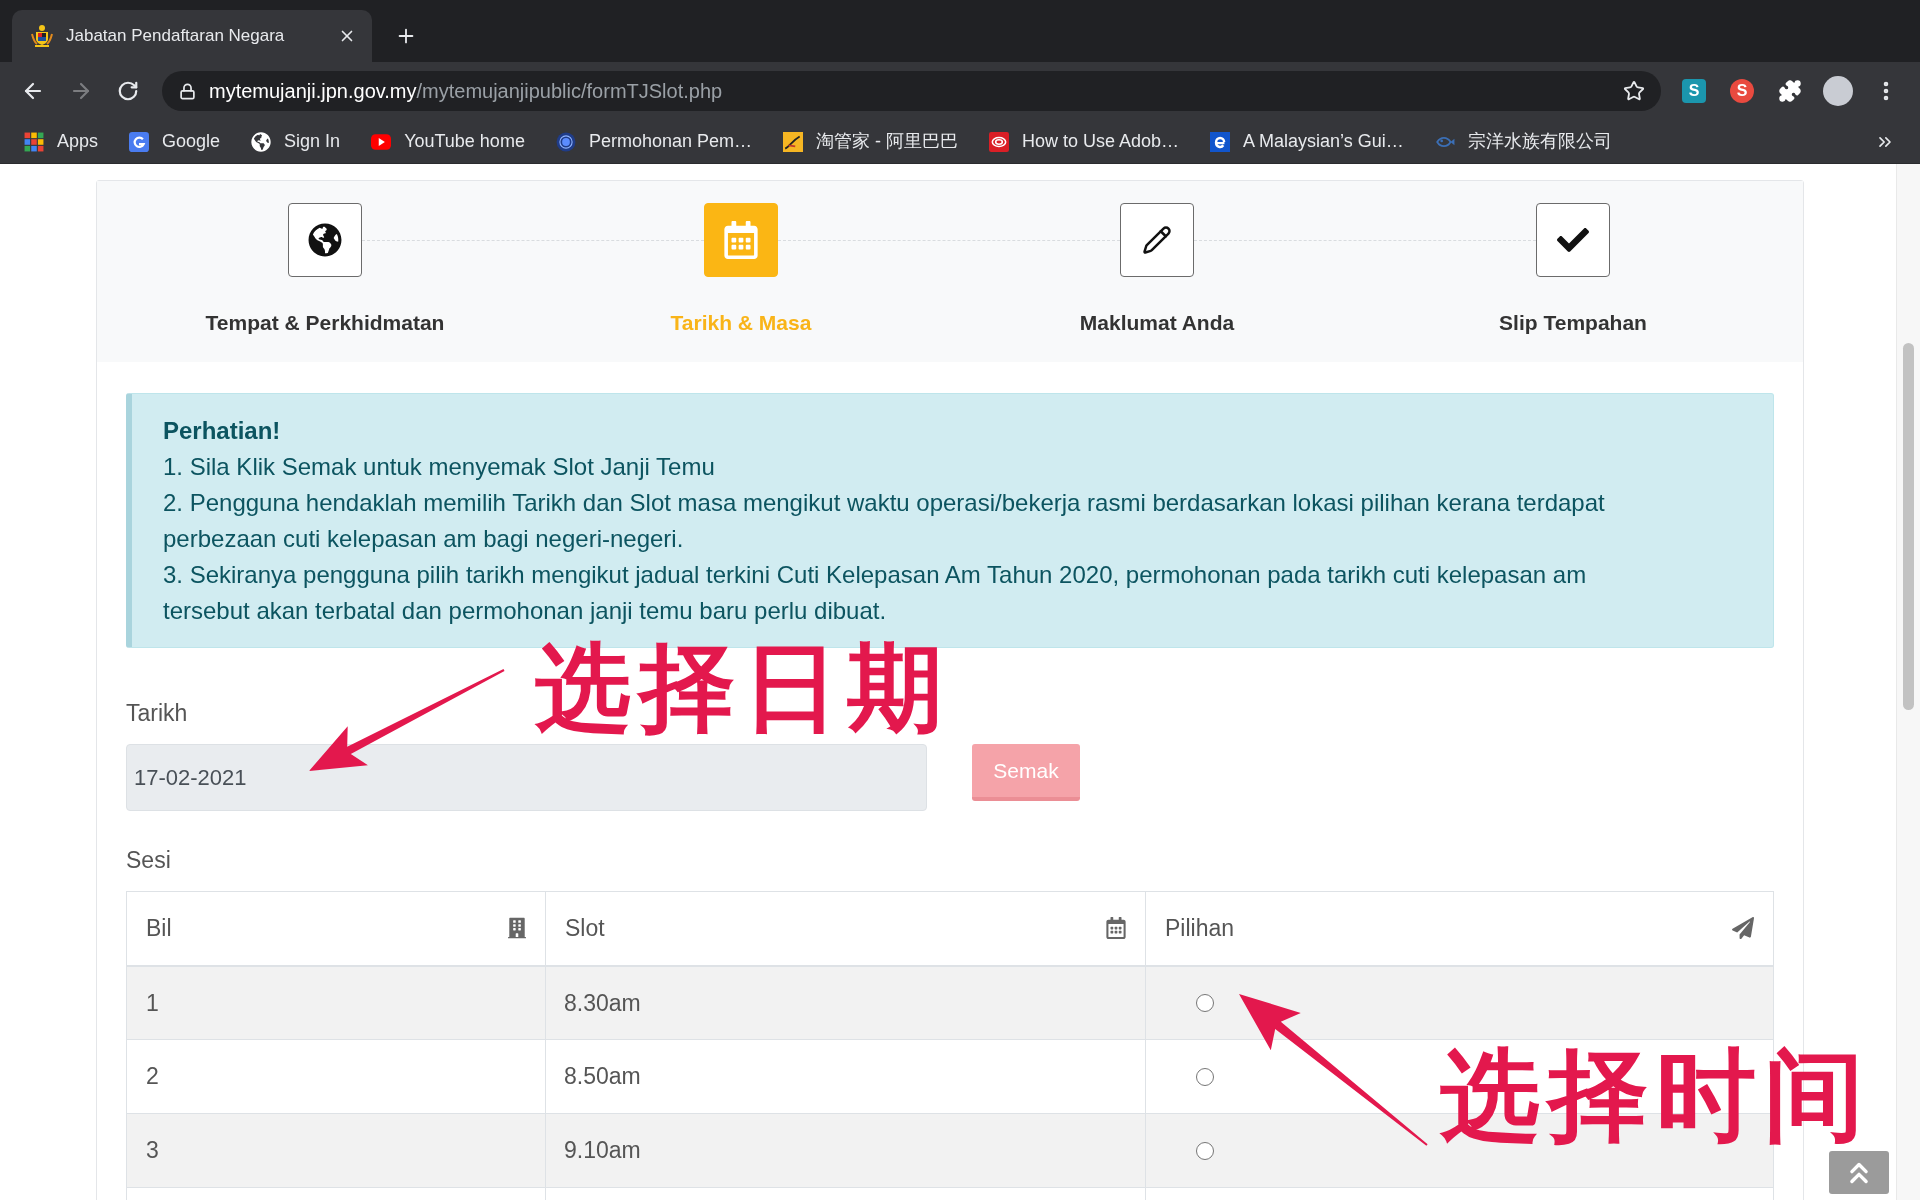  What do you see at coordinates (517, 928) in the screenshot?
I see `building-icon` at bounding box center [517, 928].